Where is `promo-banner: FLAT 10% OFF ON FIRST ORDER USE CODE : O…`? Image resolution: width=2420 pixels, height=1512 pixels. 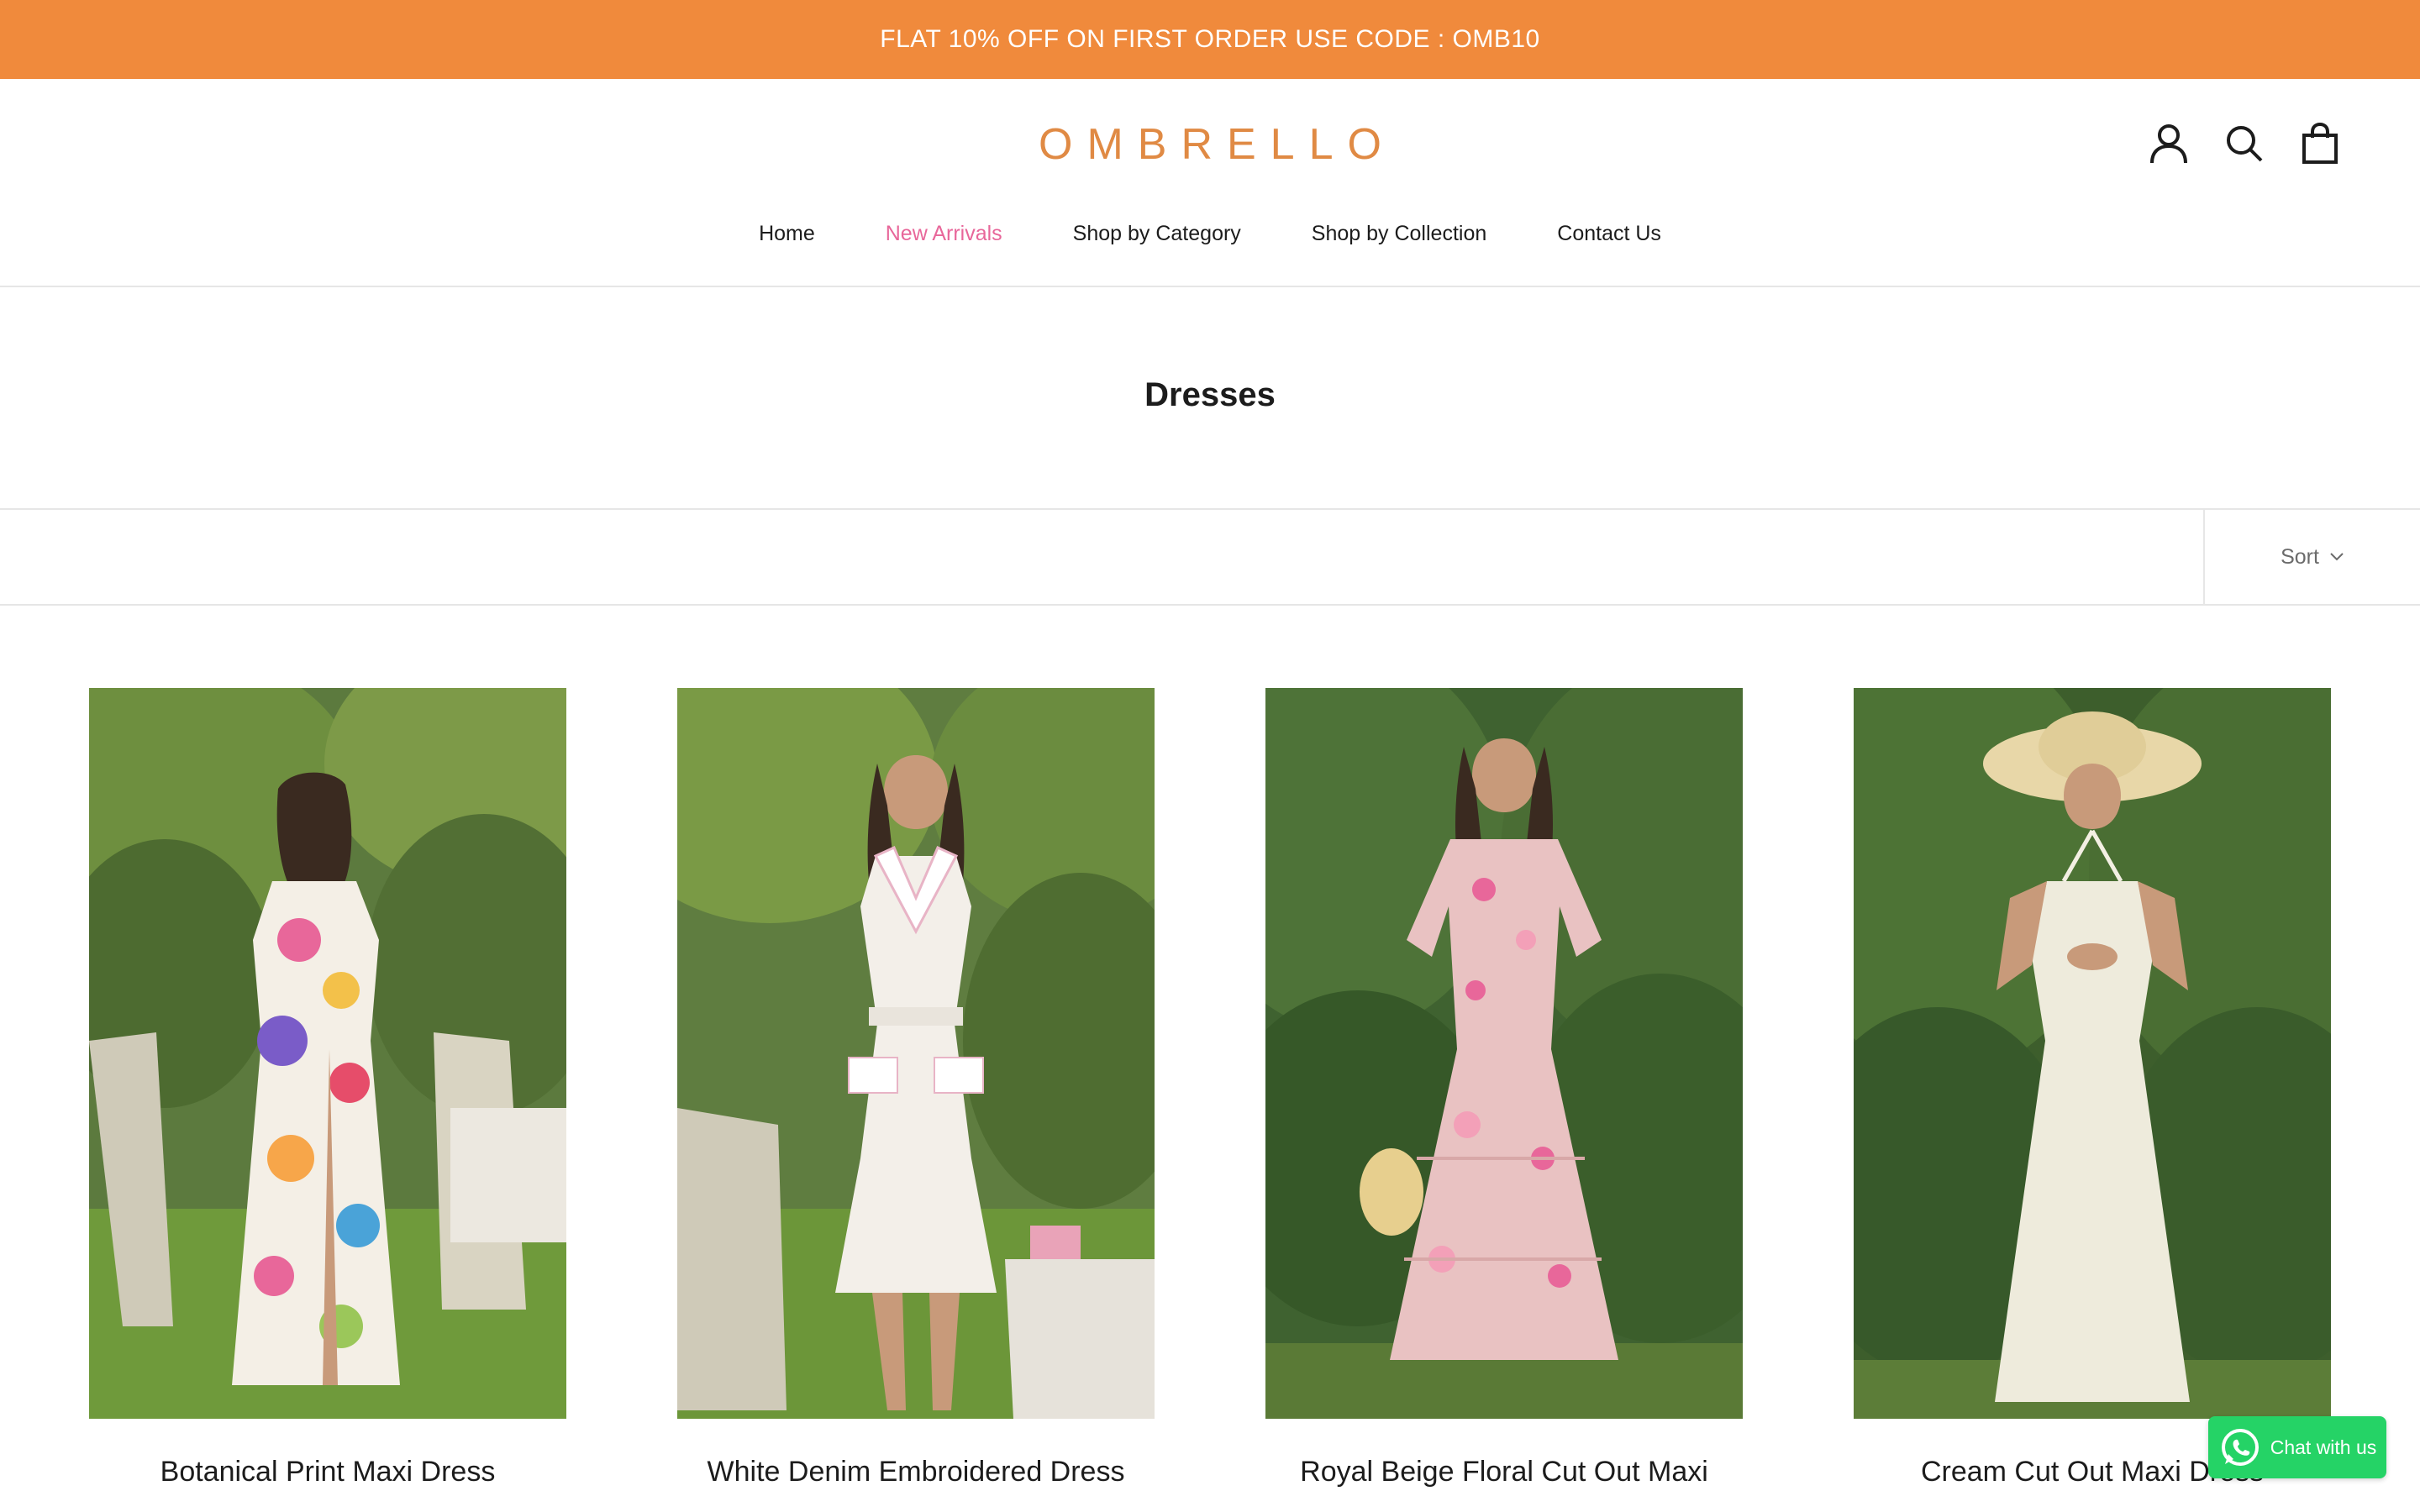 promo-banner: FLAT 10% OFF ON FIRST ORDER USE CODE : O… is located at coordinates (1210, 39).